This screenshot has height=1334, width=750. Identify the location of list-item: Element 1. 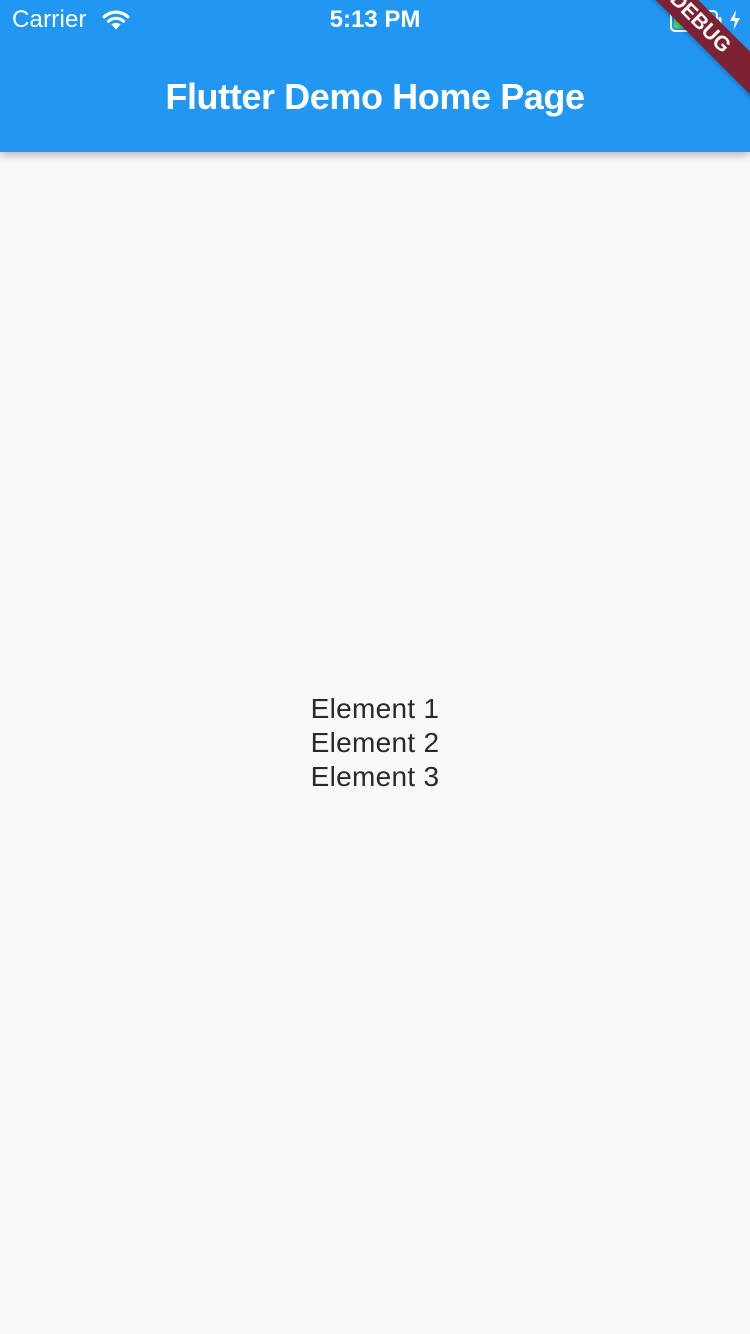
(375, 708).